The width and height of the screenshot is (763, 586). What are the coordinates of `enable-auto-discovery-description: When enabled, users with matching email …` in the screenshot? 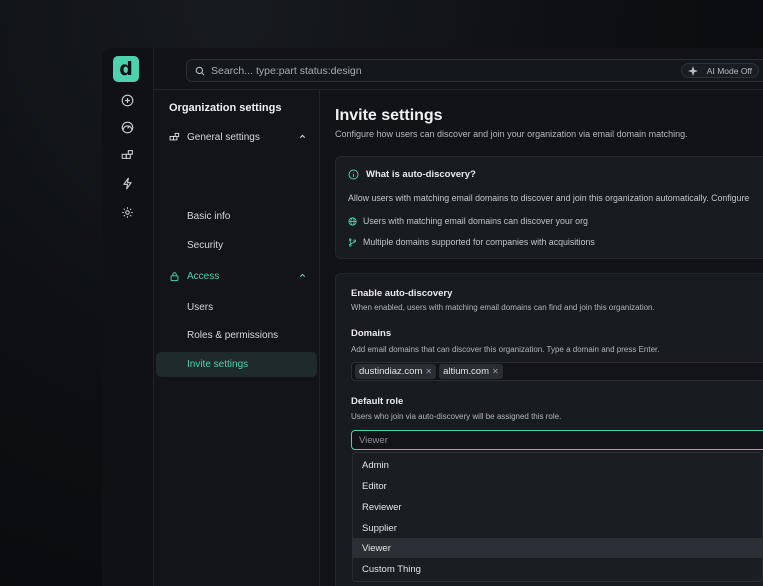 It's located at (503, 307).